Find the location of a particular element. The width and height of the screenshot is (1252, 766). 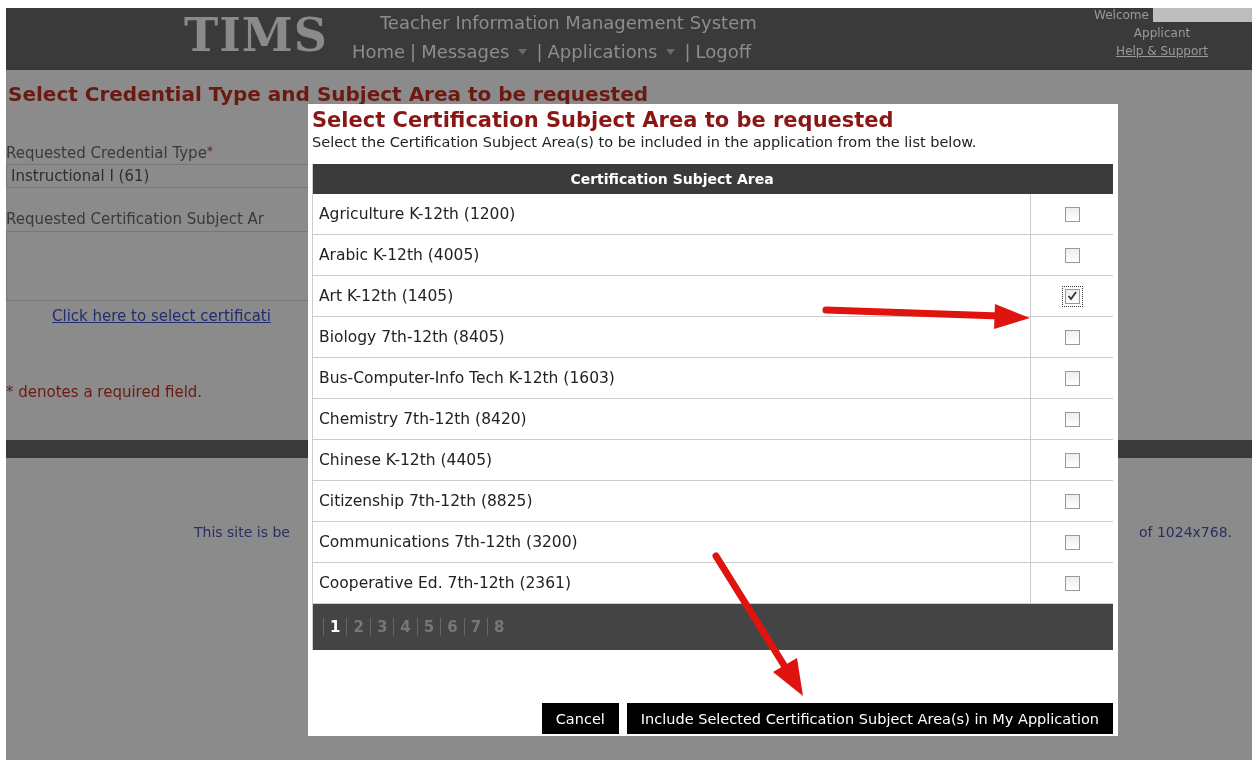

field-label: Requested Credential Type is located at coordinates (106, 153).